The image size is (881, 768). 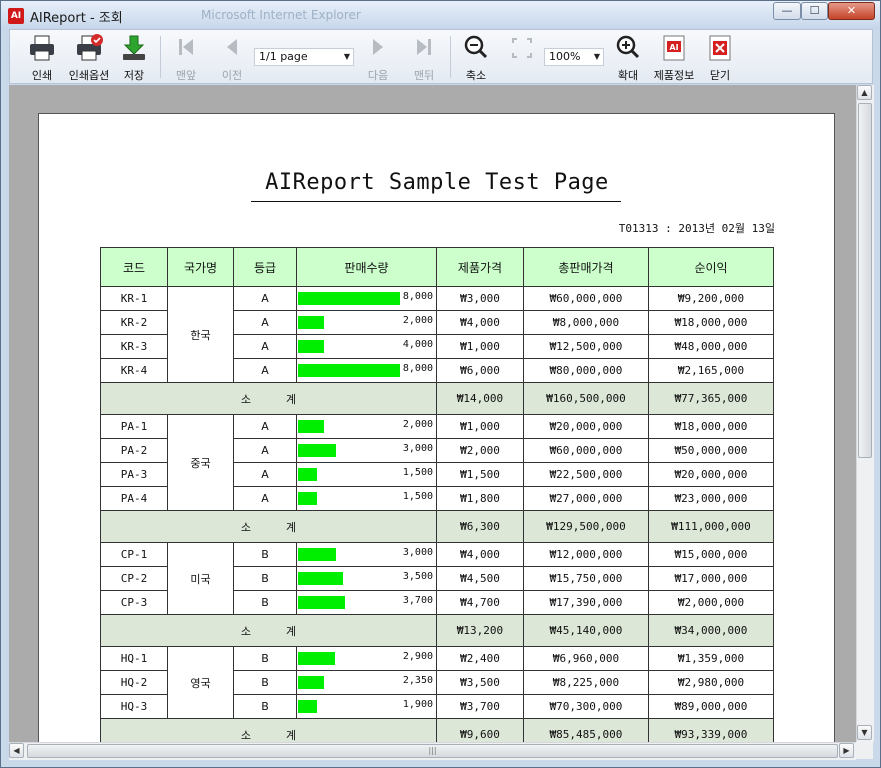 I want to click on quantity-value: 4,000, so click(x=417, y=344).